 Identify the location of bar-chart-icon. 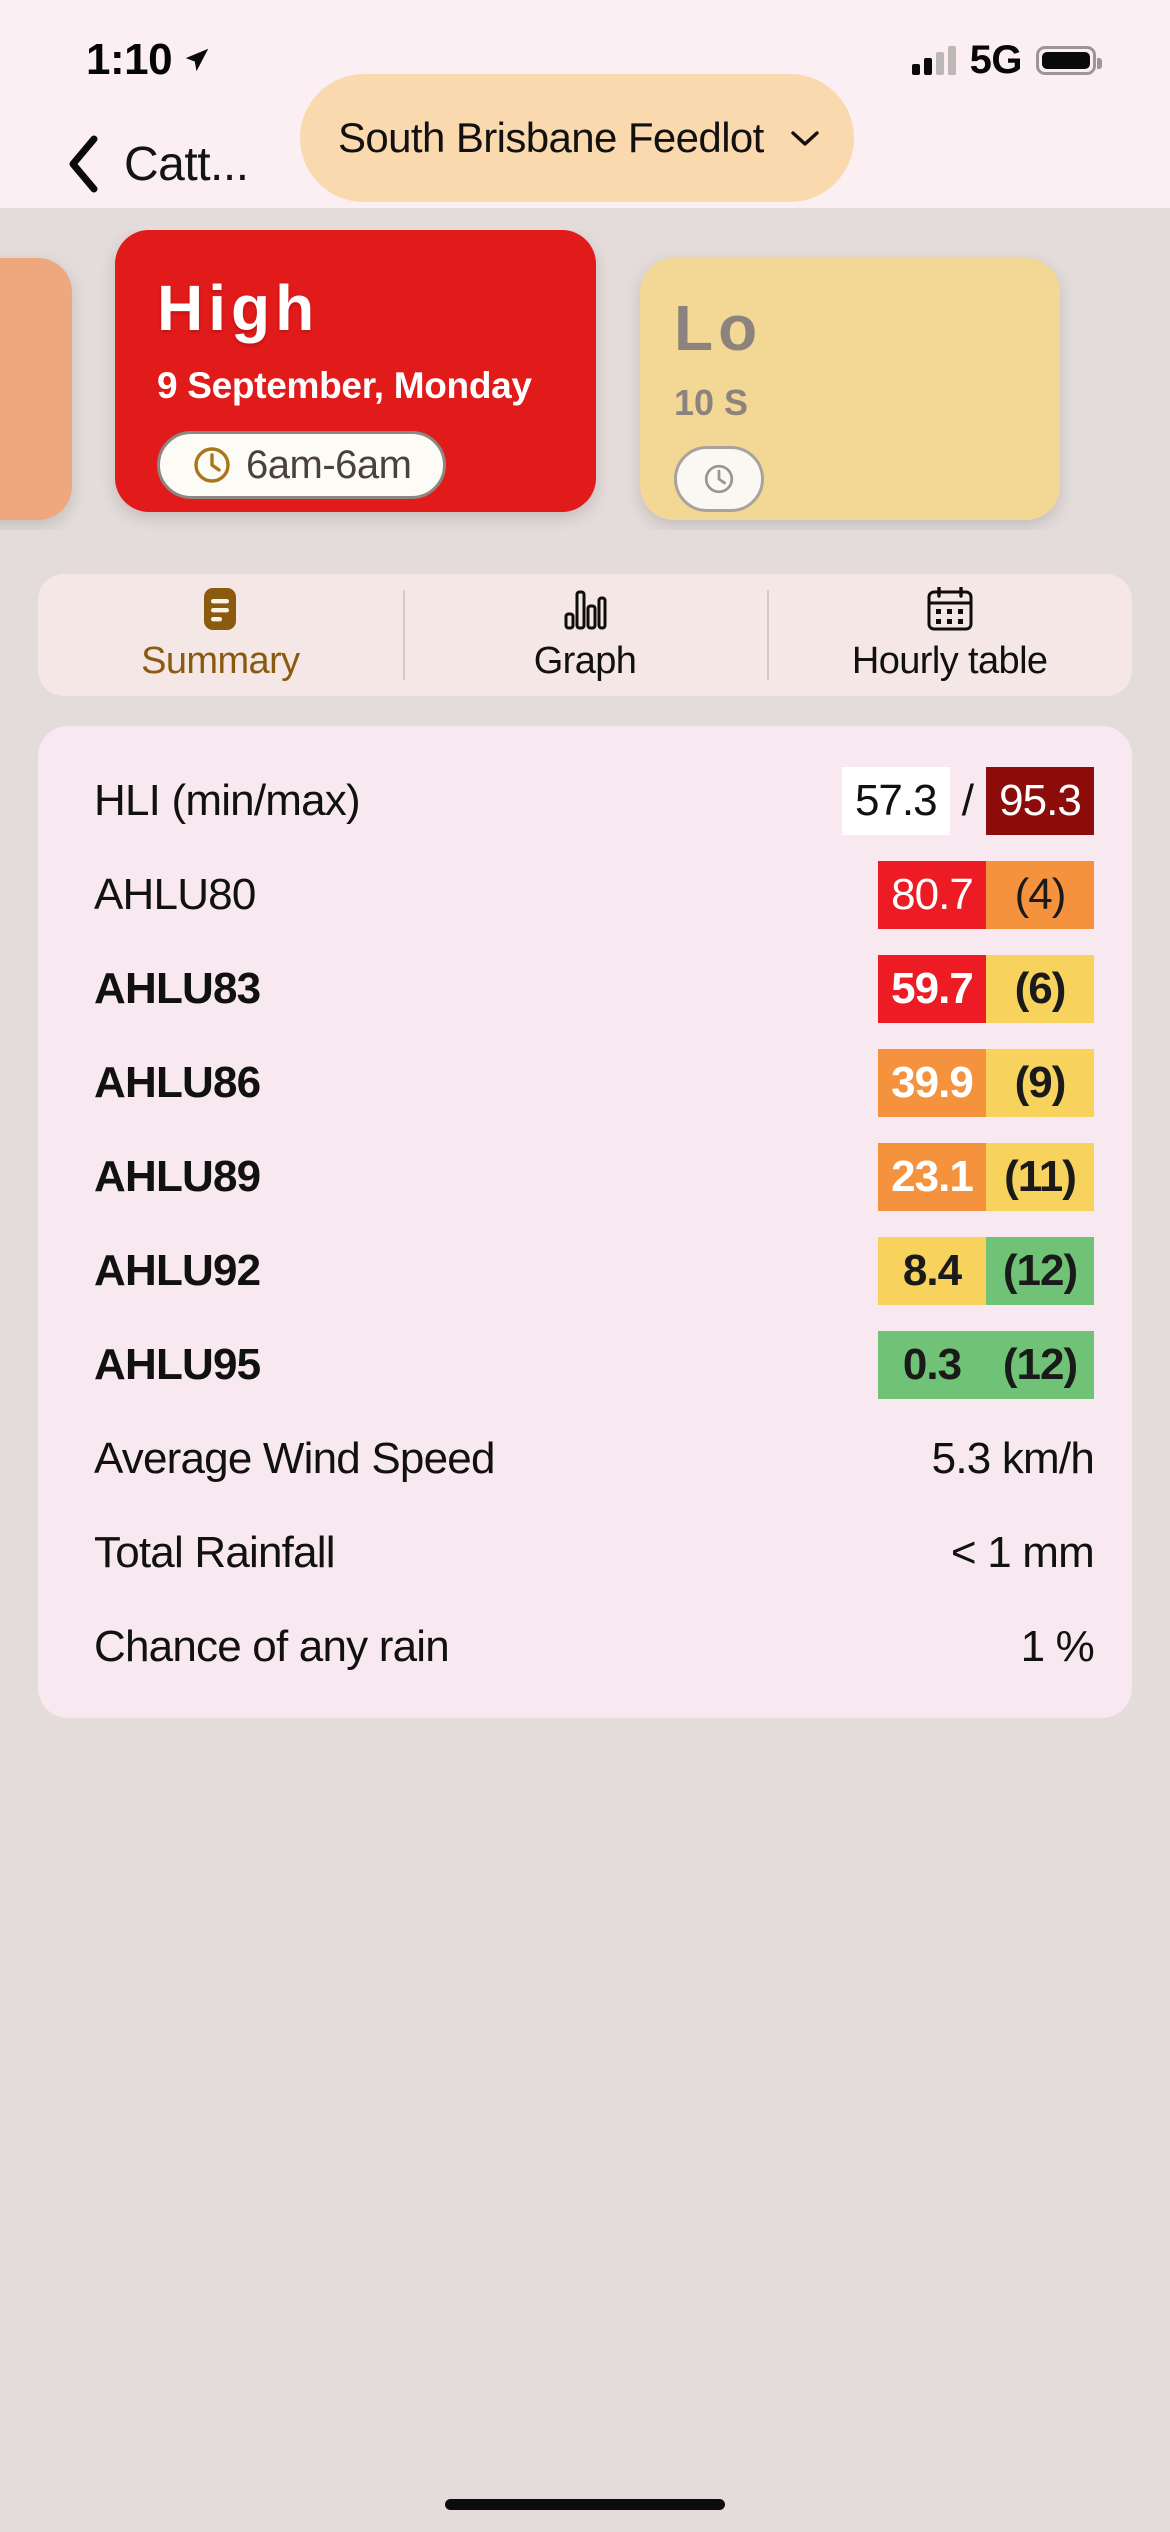
(585, 609).